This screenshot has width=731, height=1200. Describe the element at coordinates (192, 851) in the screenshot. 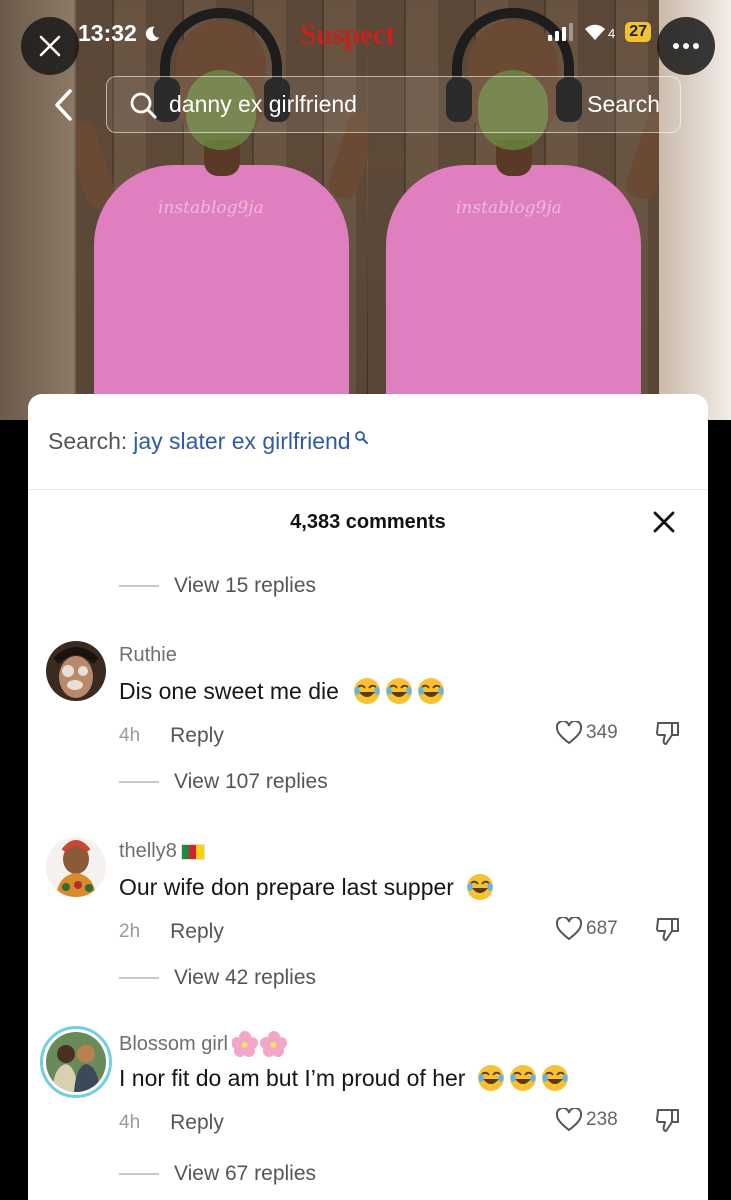

I see `cameroon-flag-icon` at that location.